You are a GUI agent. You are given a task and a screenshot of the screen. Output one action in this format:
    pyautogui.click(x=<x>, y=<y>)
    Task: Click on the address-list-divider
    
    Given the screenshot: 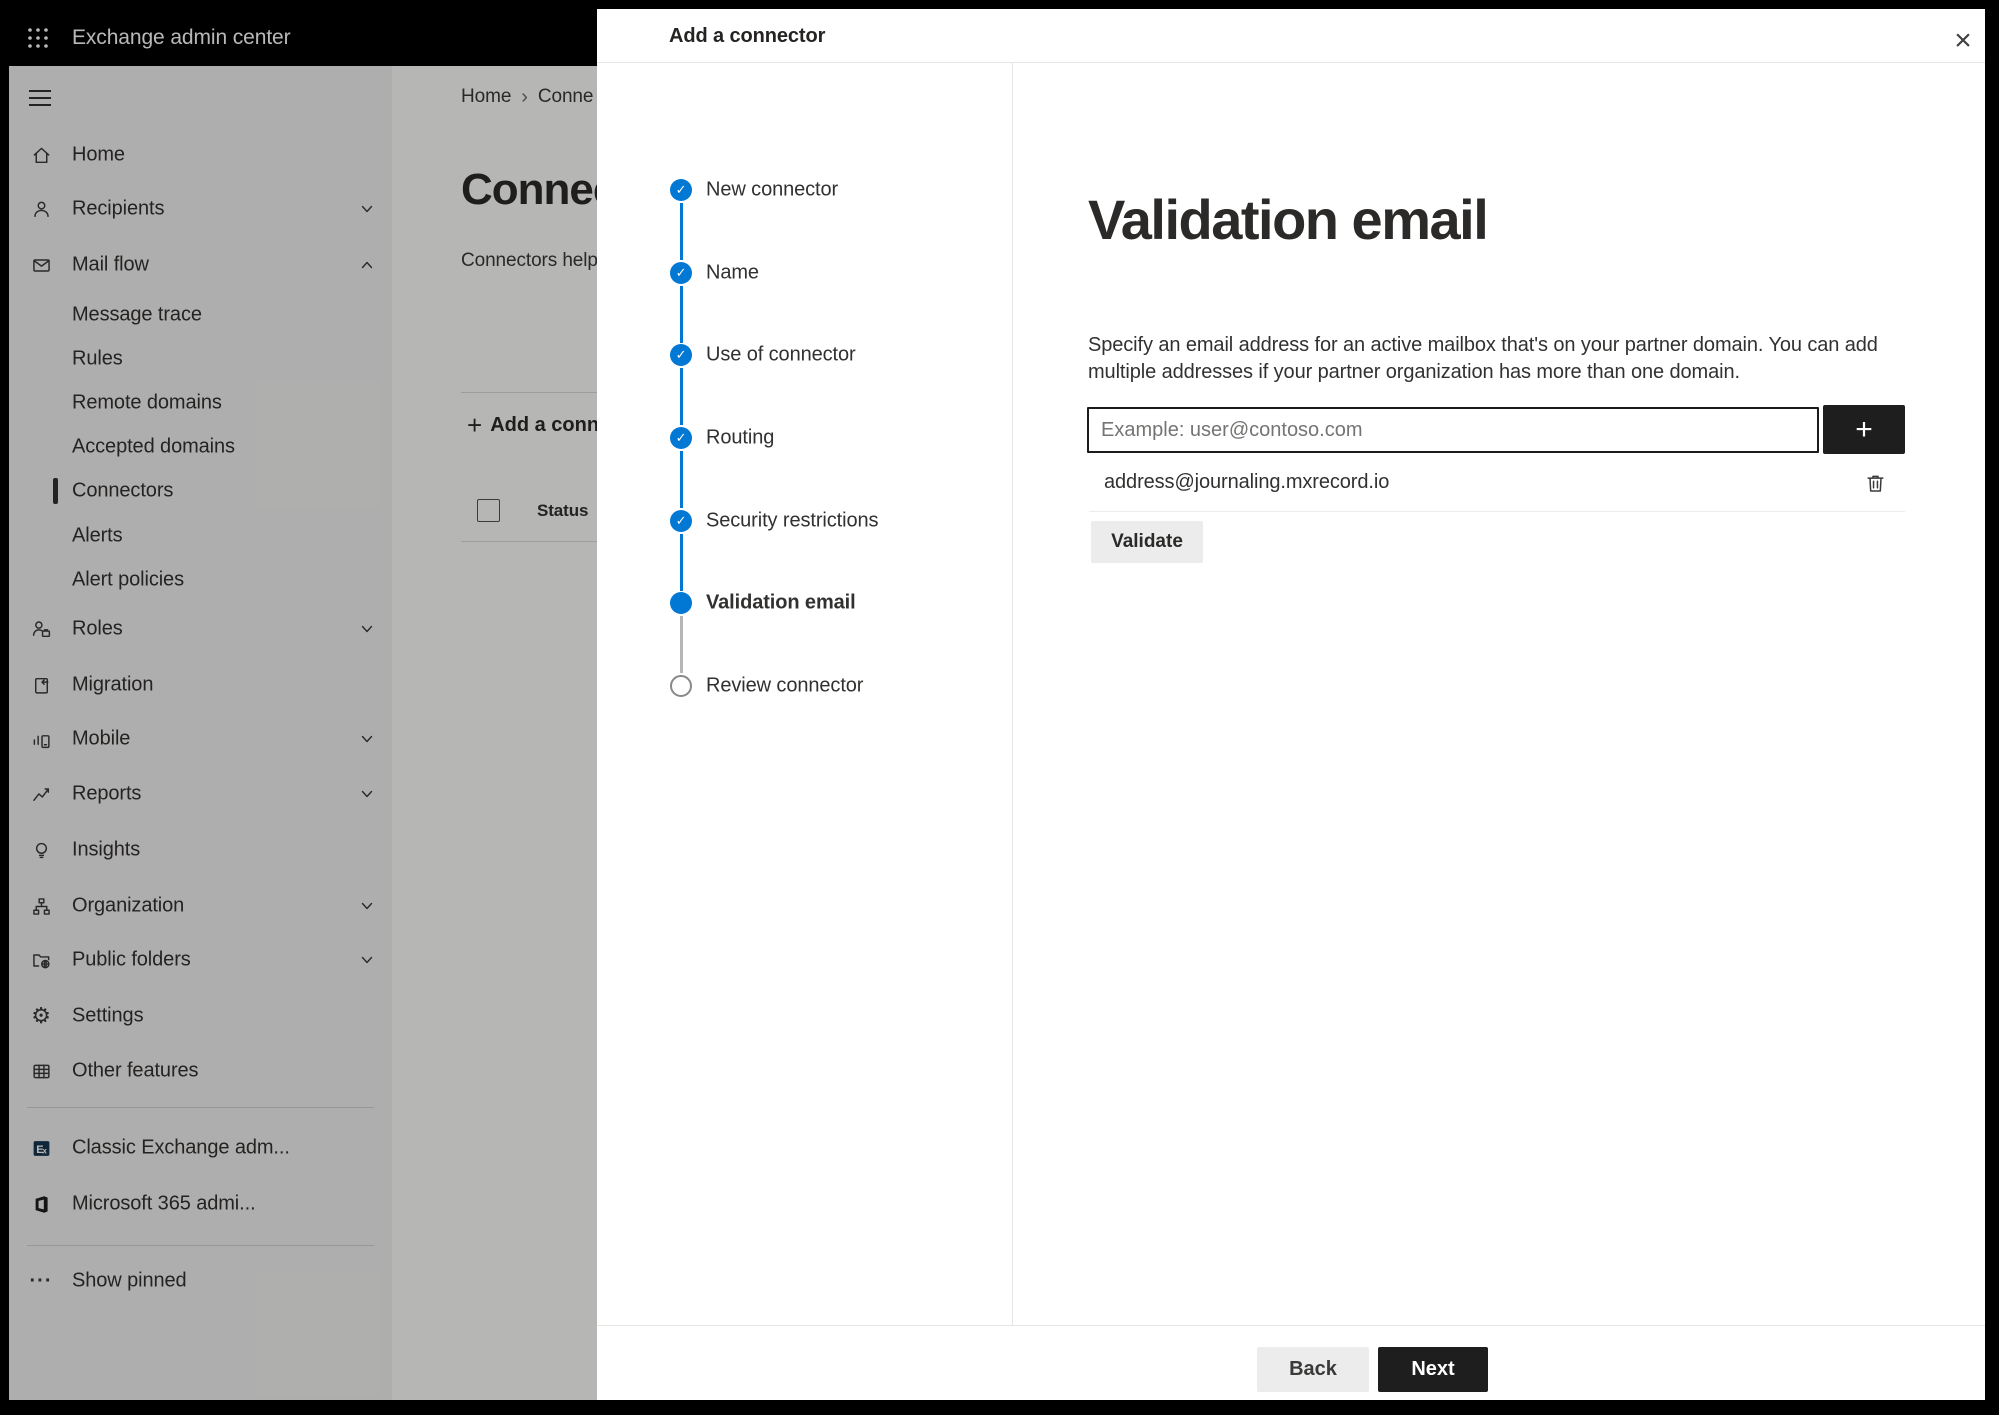 What is the action you would take?
    pyautogui.click(x=1497, y=511)
    